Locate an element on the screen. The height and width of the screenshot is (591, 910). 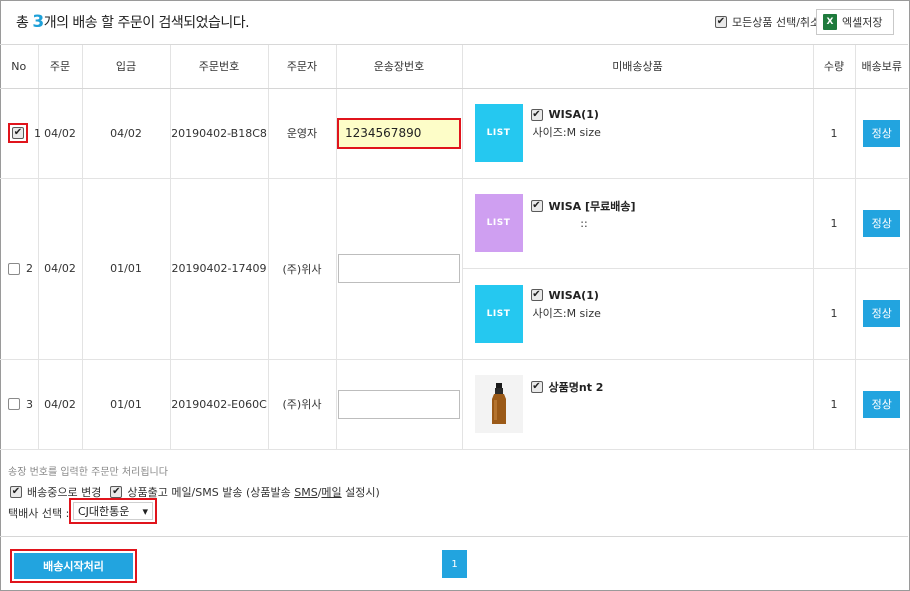
start-shipping-button: 배송시작처리 is located at coordinates (73, 566).